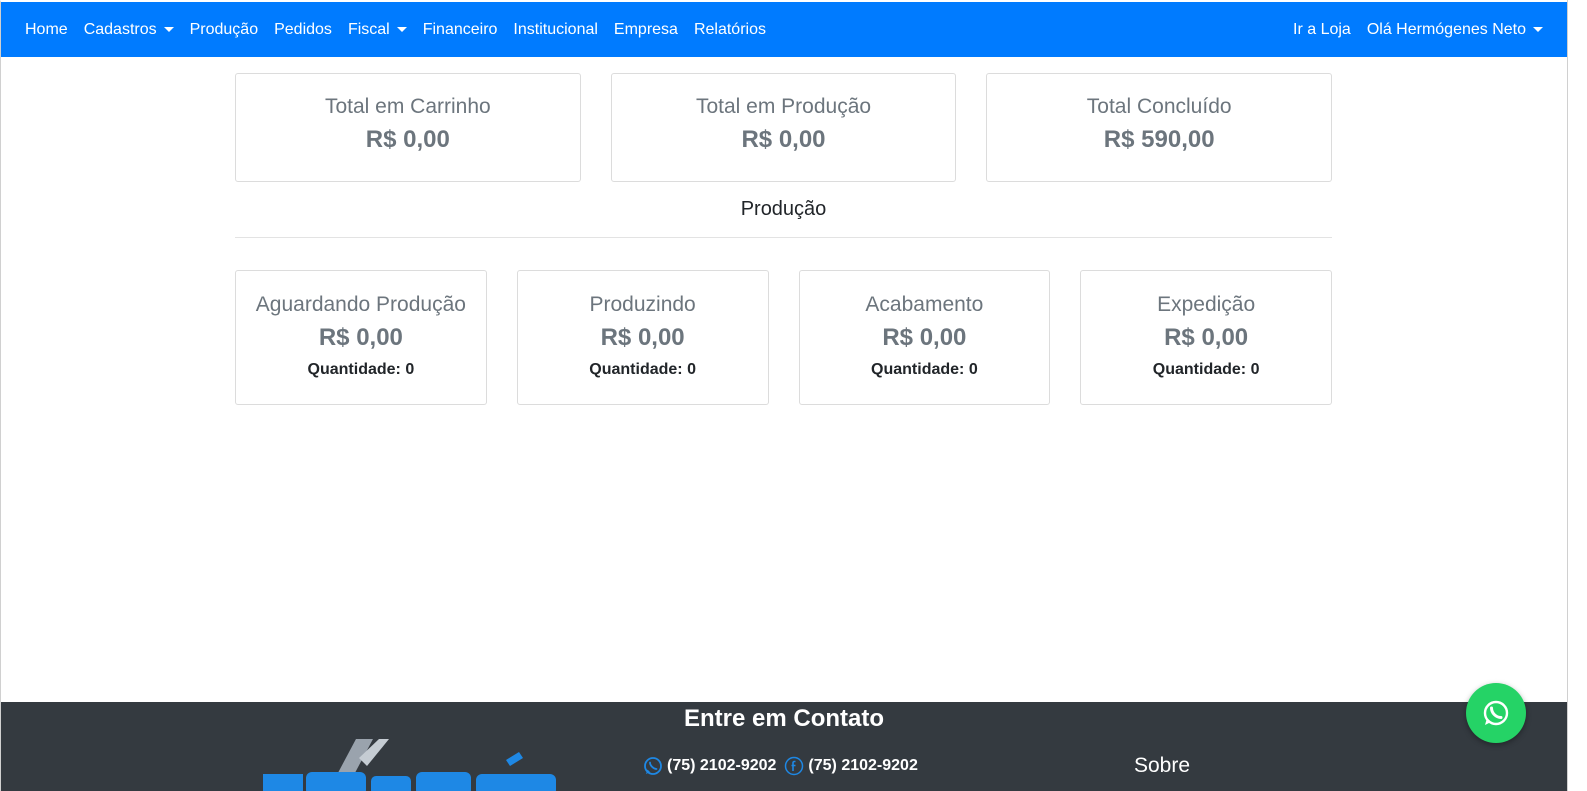 This screenshot has height=791, width=1587. I want to click on summary-card-carrinho: Total em Carrinho R$ 0,00, so click(408, 127).